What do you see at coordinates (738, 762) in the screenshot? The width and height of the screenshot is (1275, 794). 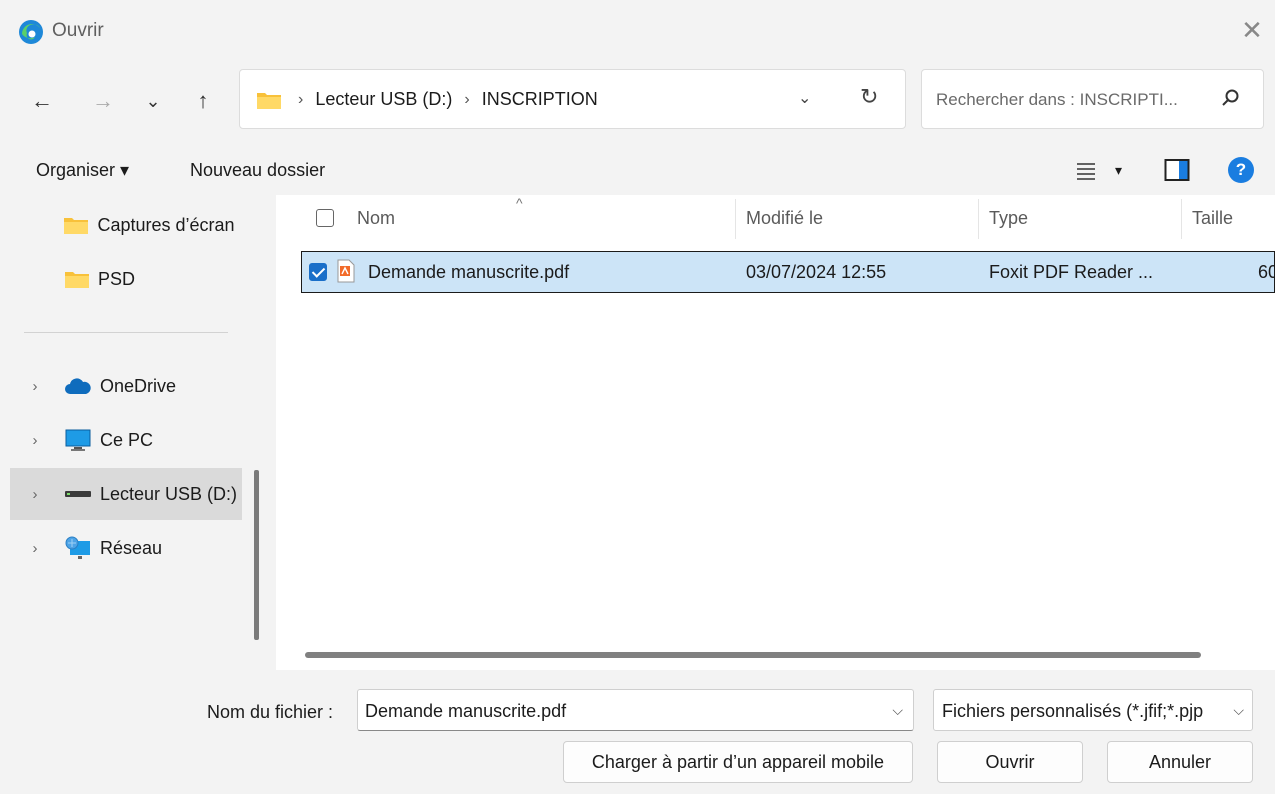 I see `upload-from-mobile-button: Charger à partir d’un appareil mobile` at bounding box center [738, 762].